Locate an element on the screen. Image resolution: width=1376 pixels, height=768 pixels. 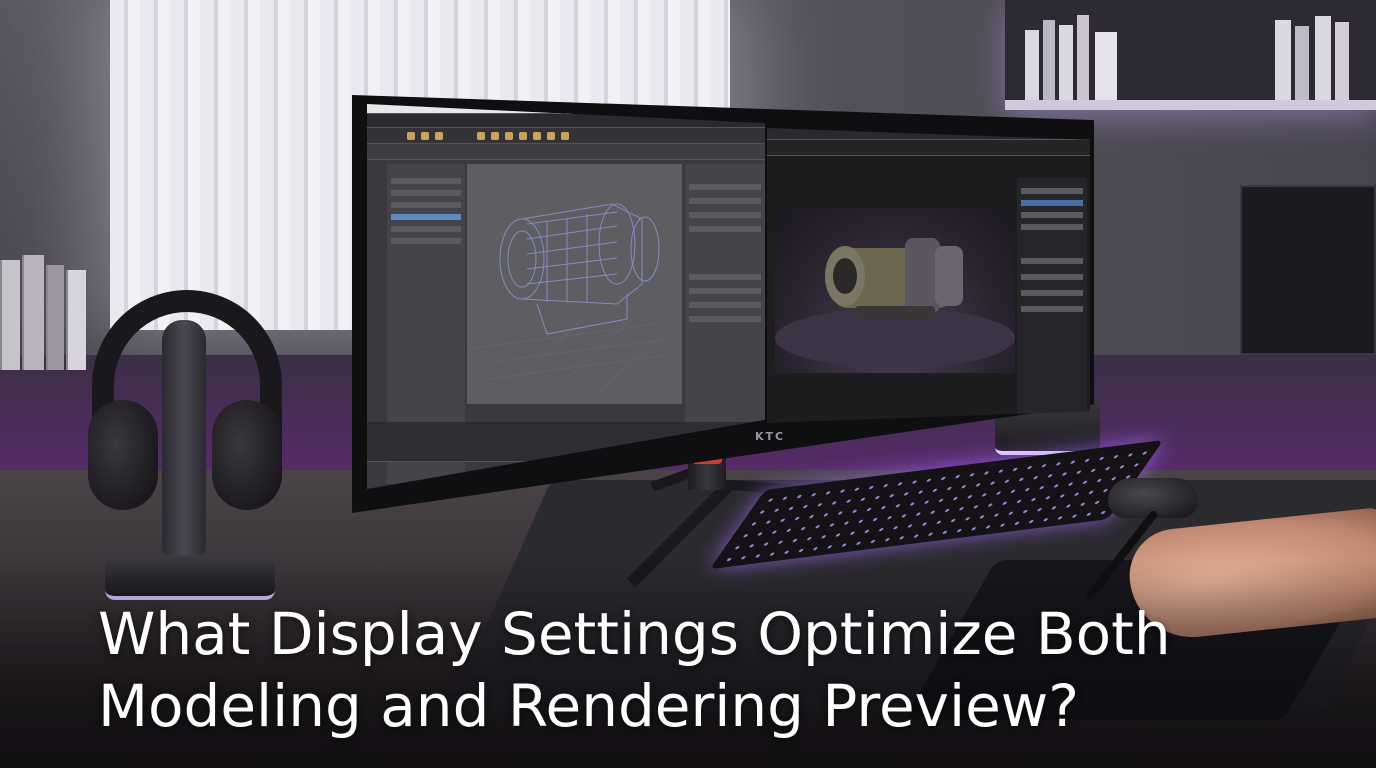
rendered-model is located at coordinates (895, 303).